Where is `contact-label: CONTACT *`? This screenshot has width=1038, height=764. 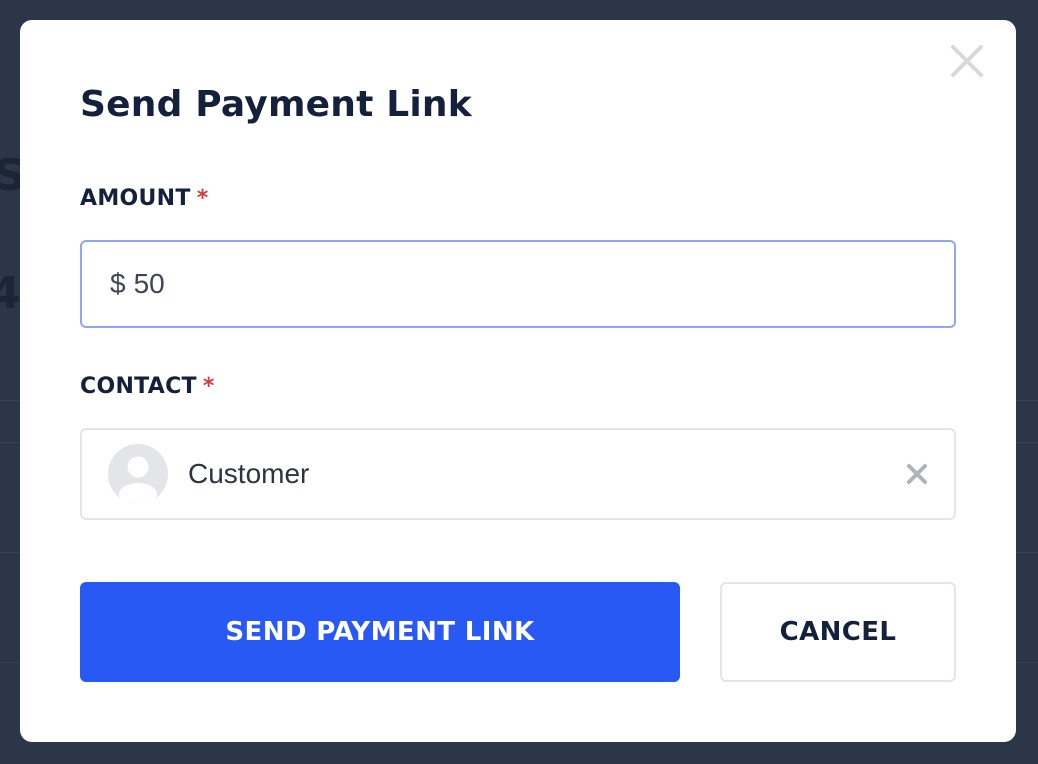
contact-label: CONTACT * is located at coordinates (147, 386).